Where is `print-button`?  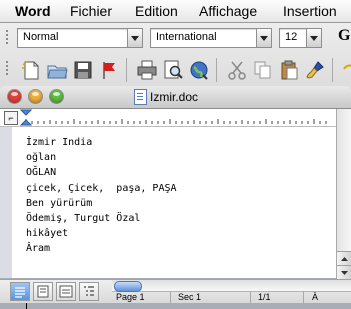 print-button is located at coordinates (147, 70).